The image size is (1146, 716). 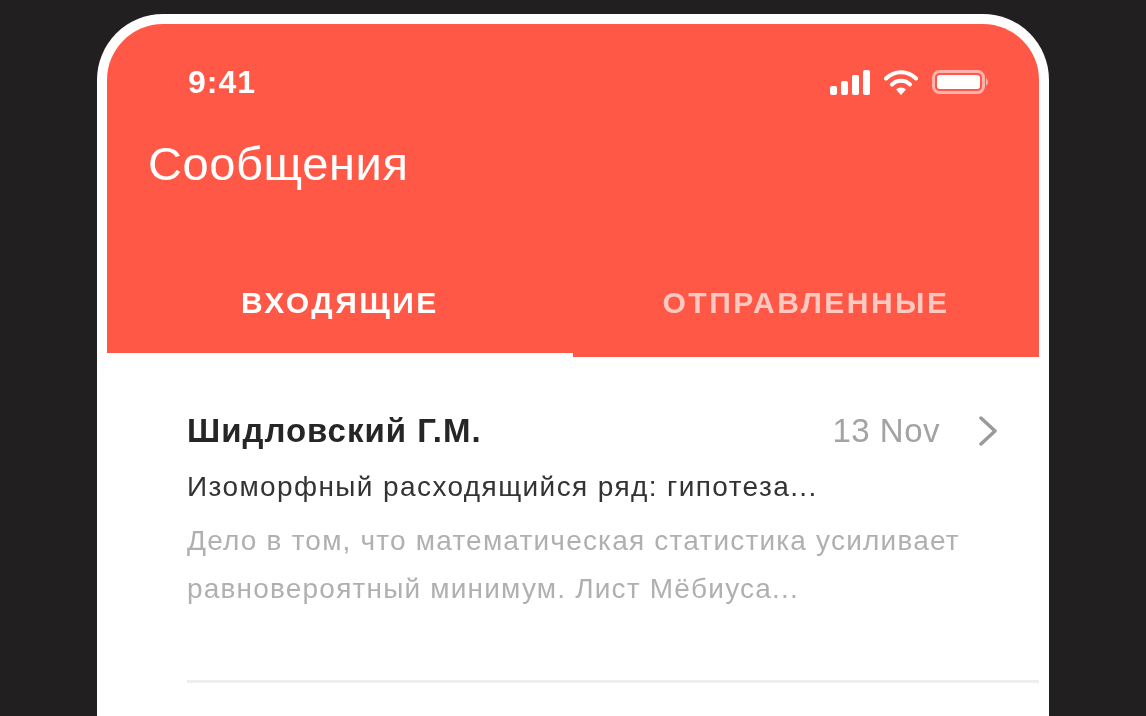 I want to click on status-time: 9:41, so click(x=223, y=82).